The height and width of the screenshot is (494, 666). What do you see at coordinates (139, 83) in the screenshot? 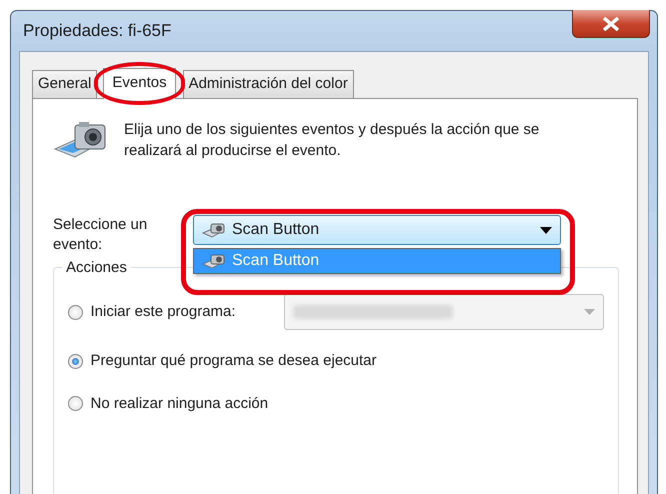
I see `tab: Eventos` at bounding box center [139, 83].